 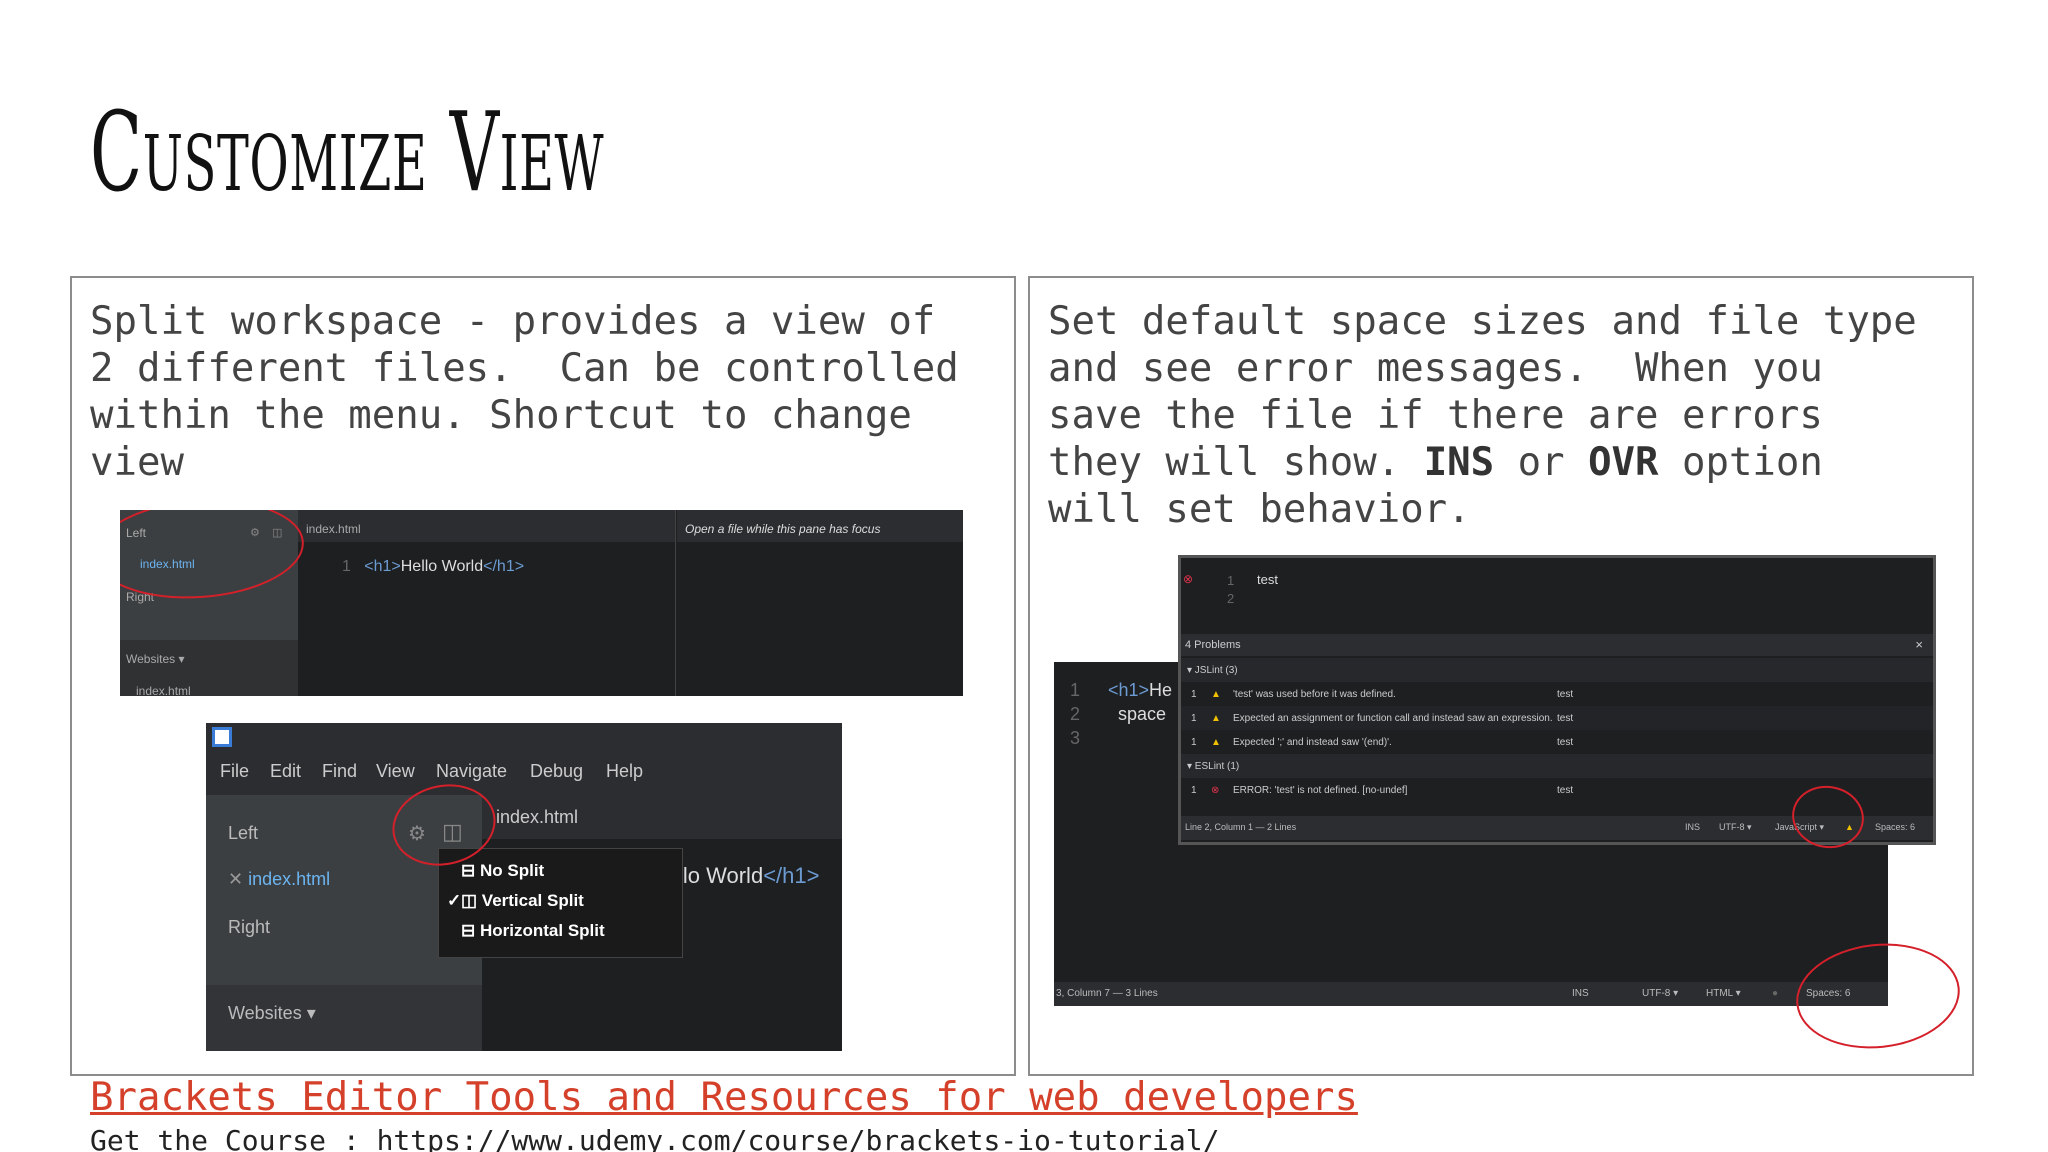 What do you see at coordinates (1231, 589) in the screenshot?
I see `line-numbers: 12` at bounding box center [1231, 589].